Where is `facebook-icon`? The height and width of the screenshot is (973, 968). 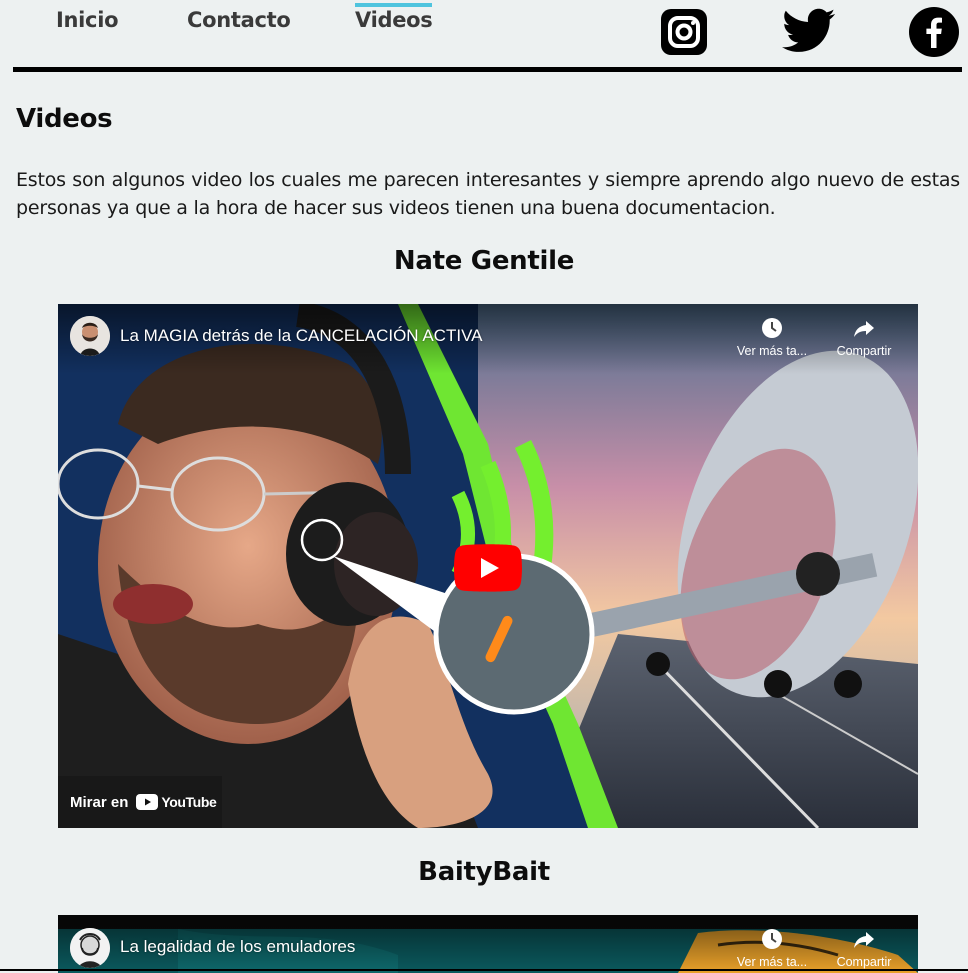 facebook-icon is located at coordinates (934, 32).